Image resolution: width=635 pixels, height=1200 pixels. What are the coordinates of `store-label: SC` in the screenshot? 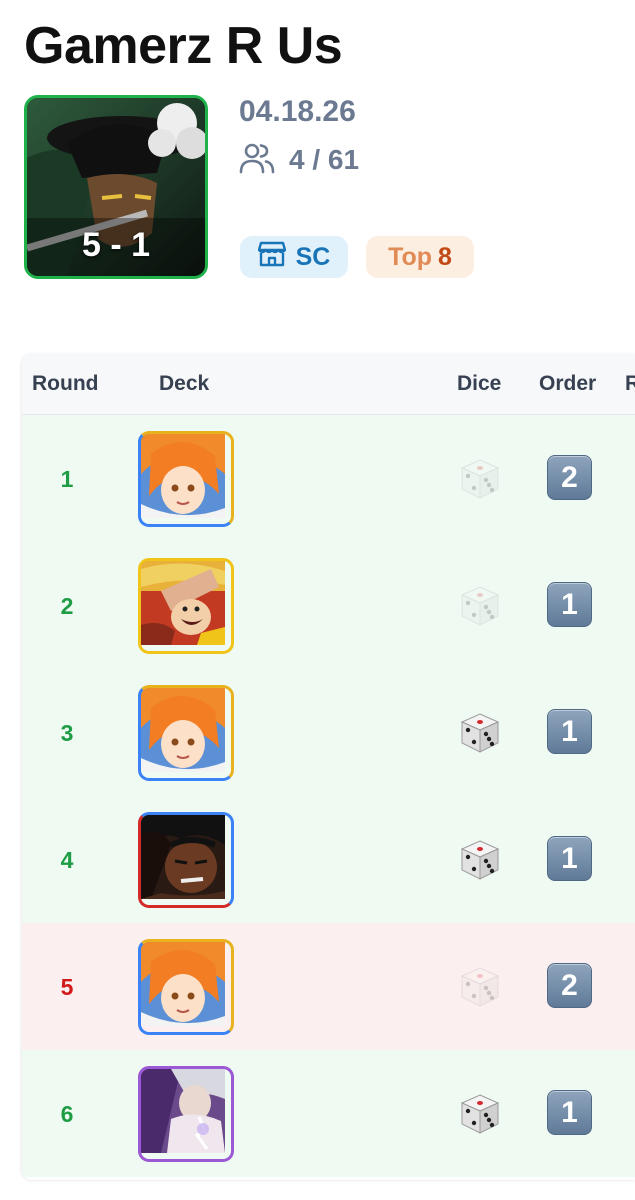 It's located at (313, 256).